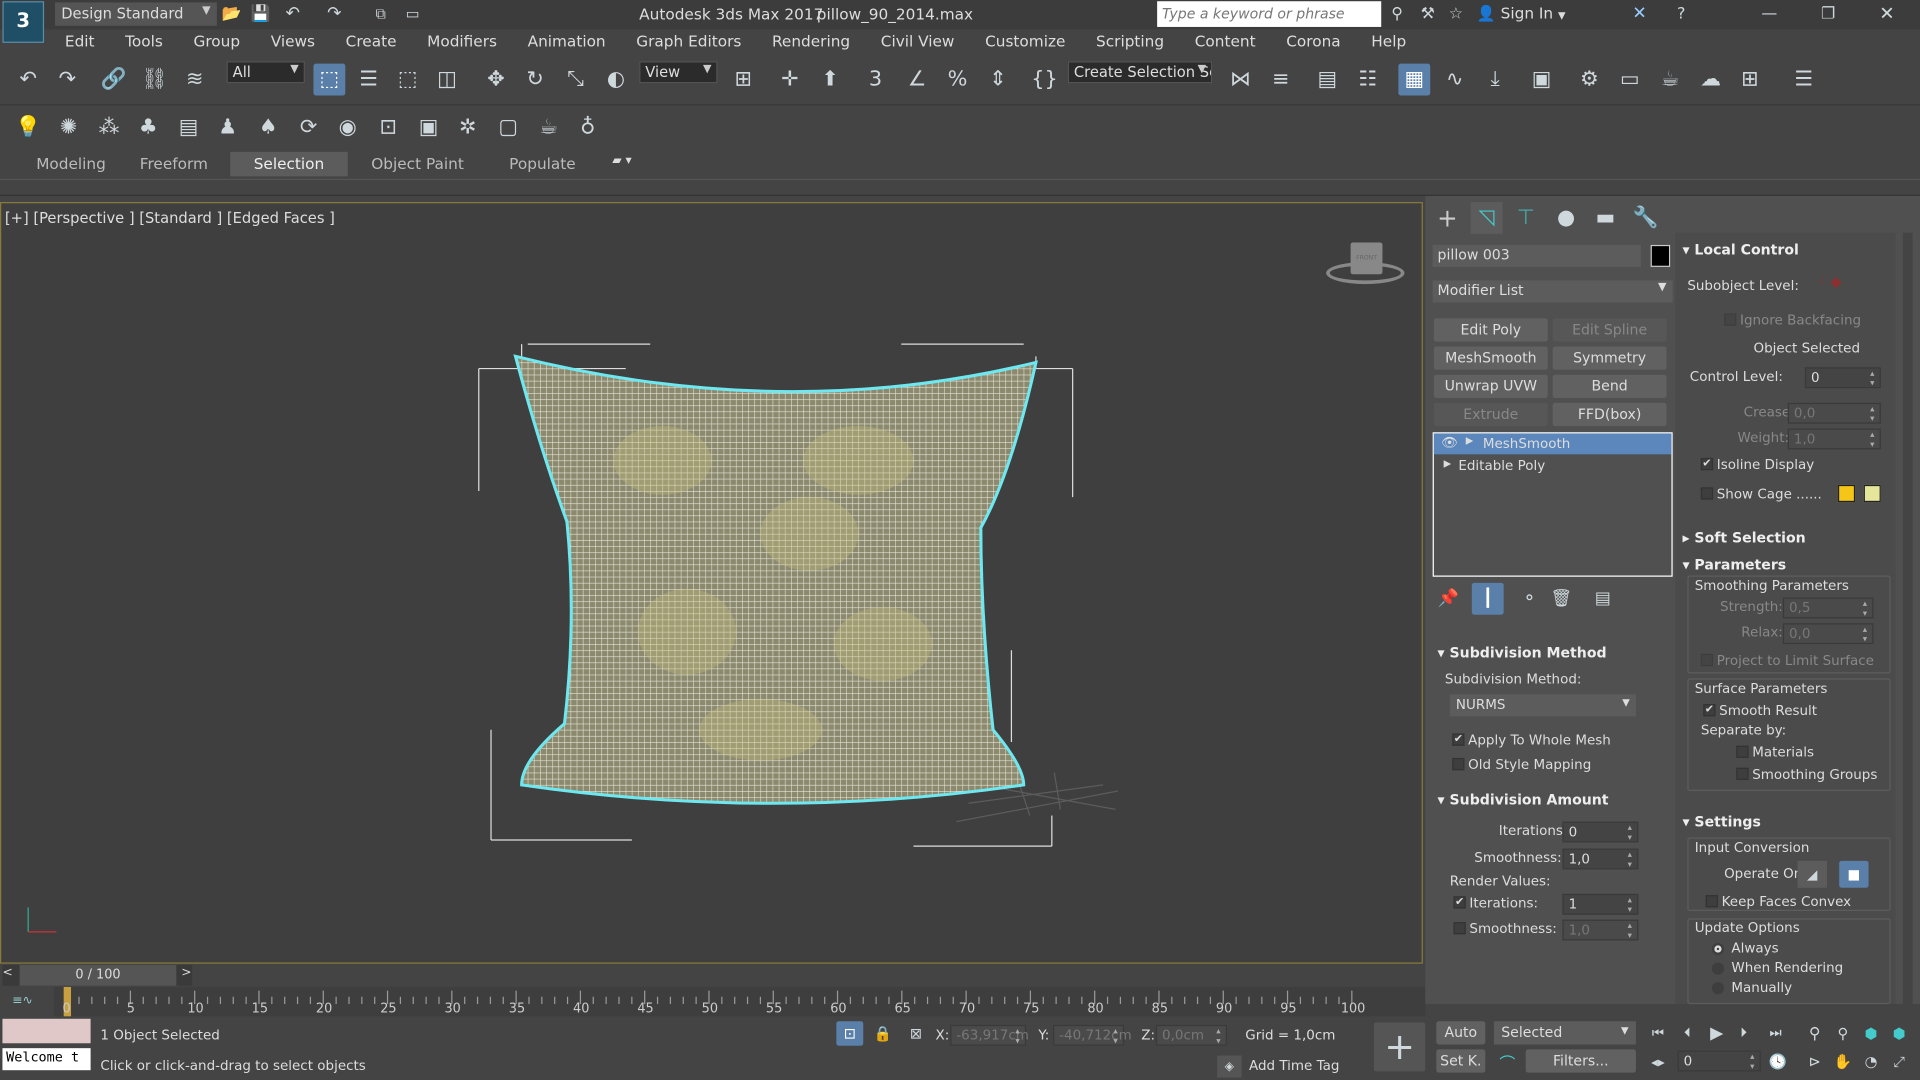 Image resolution: width=1920 pixels, height=1080 pixels. Describe the element at coordinates (334, 13) in the screenshot. I see `redo-icon: ↷` at that location.